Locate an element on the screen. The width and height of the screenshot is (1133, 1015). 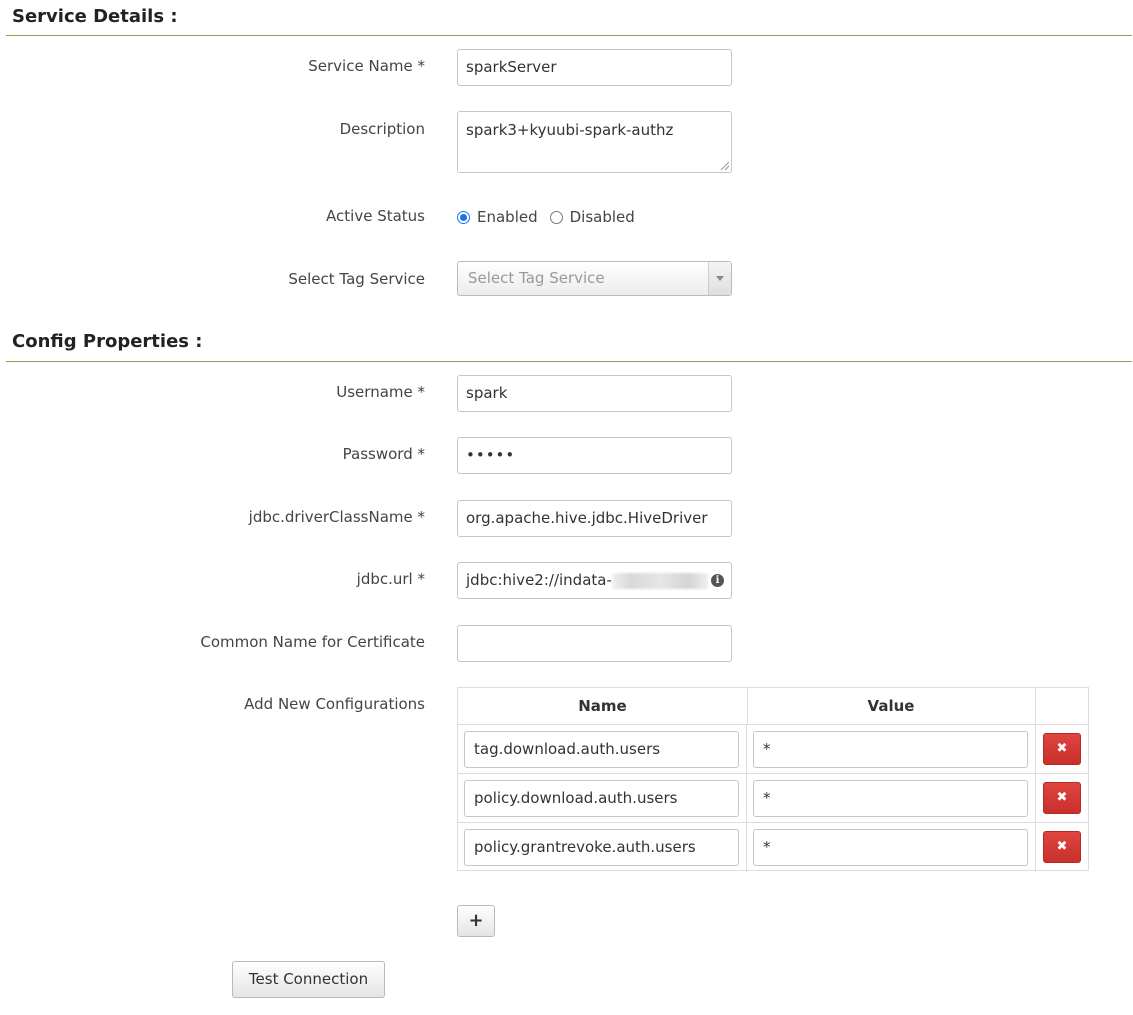
redacted-text is located at coordinates (659, 580).